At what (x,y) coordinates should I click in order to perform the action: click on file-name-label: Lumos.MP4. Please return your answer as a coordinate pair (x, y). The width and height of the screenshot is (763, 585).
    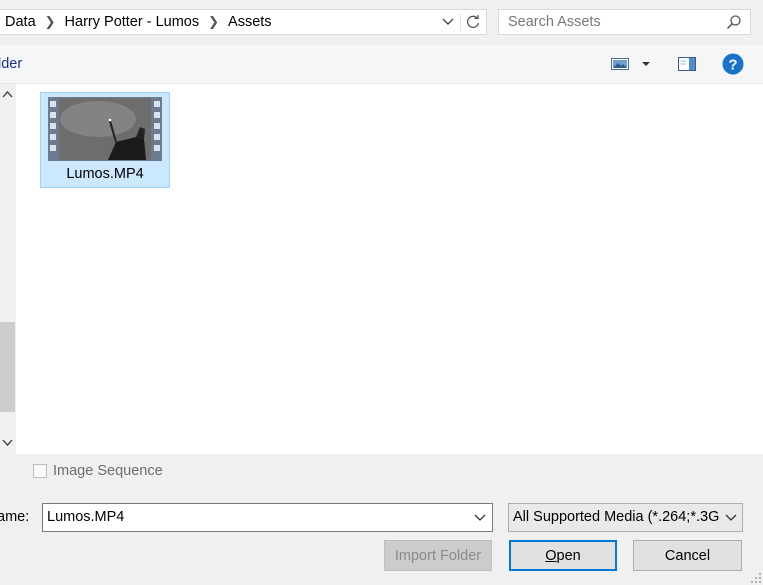
    Looking at the image, I should click on (105, 174).